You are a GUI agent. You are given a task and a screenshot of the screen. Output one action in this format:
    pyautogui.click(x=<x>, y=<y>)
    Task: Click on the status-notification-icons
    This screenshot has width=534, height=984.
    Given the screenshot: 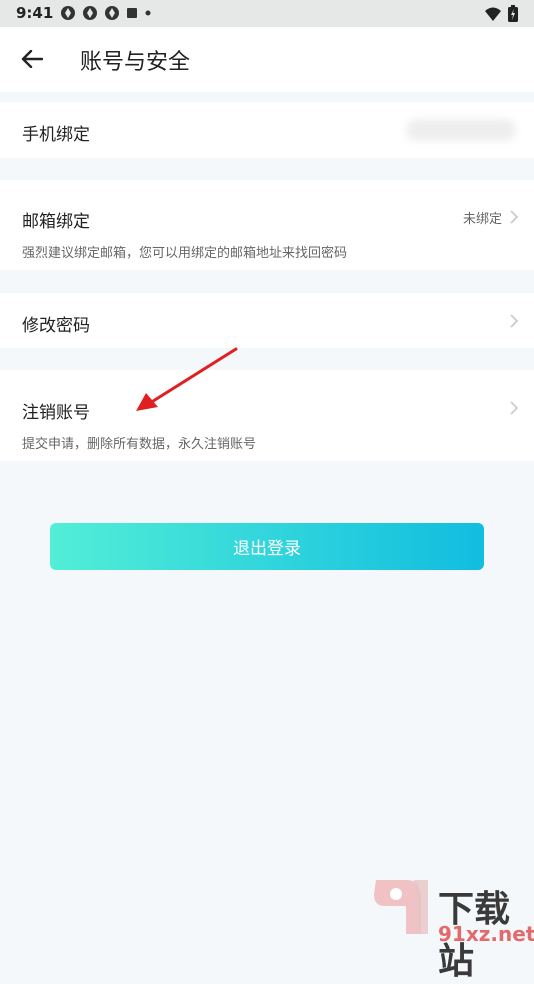 What is the action you would take?
    pyautogui.click(x=106, y=13)
    